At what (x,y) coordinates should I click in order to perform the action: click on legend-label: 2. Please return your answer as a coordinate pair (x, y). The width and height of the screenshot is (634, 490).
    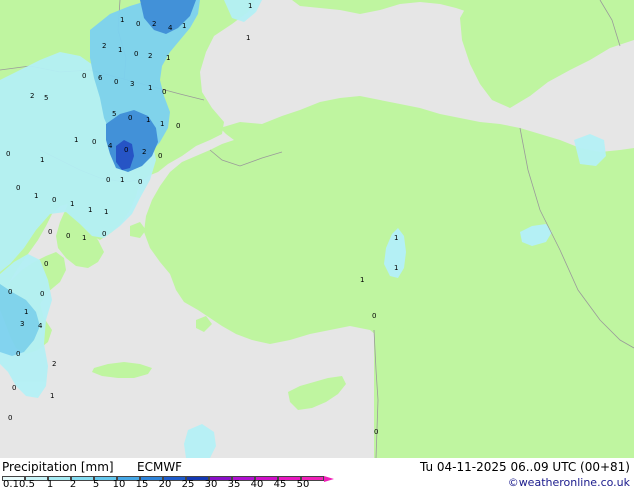
    Looking at the image, I should click on (73, 484).